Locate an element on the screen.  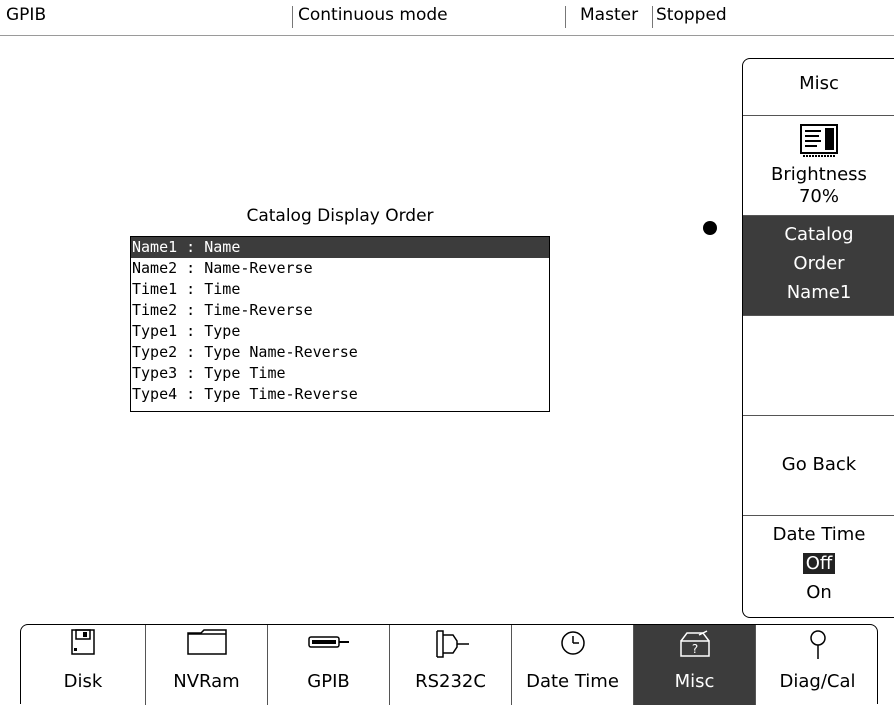
catalog-option-type4: Type4 : Type Time-Reverse is located at coordinates (340, 394).